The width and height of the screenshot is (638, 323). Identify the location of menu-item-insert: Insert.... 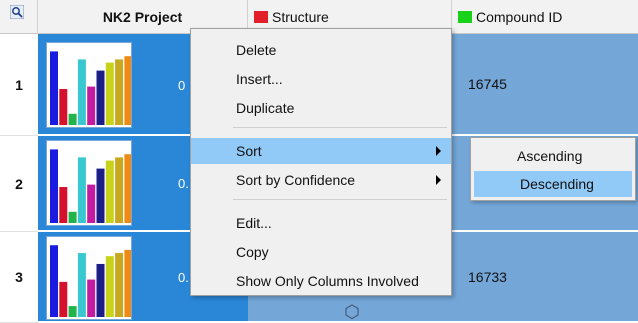
(321, 79).